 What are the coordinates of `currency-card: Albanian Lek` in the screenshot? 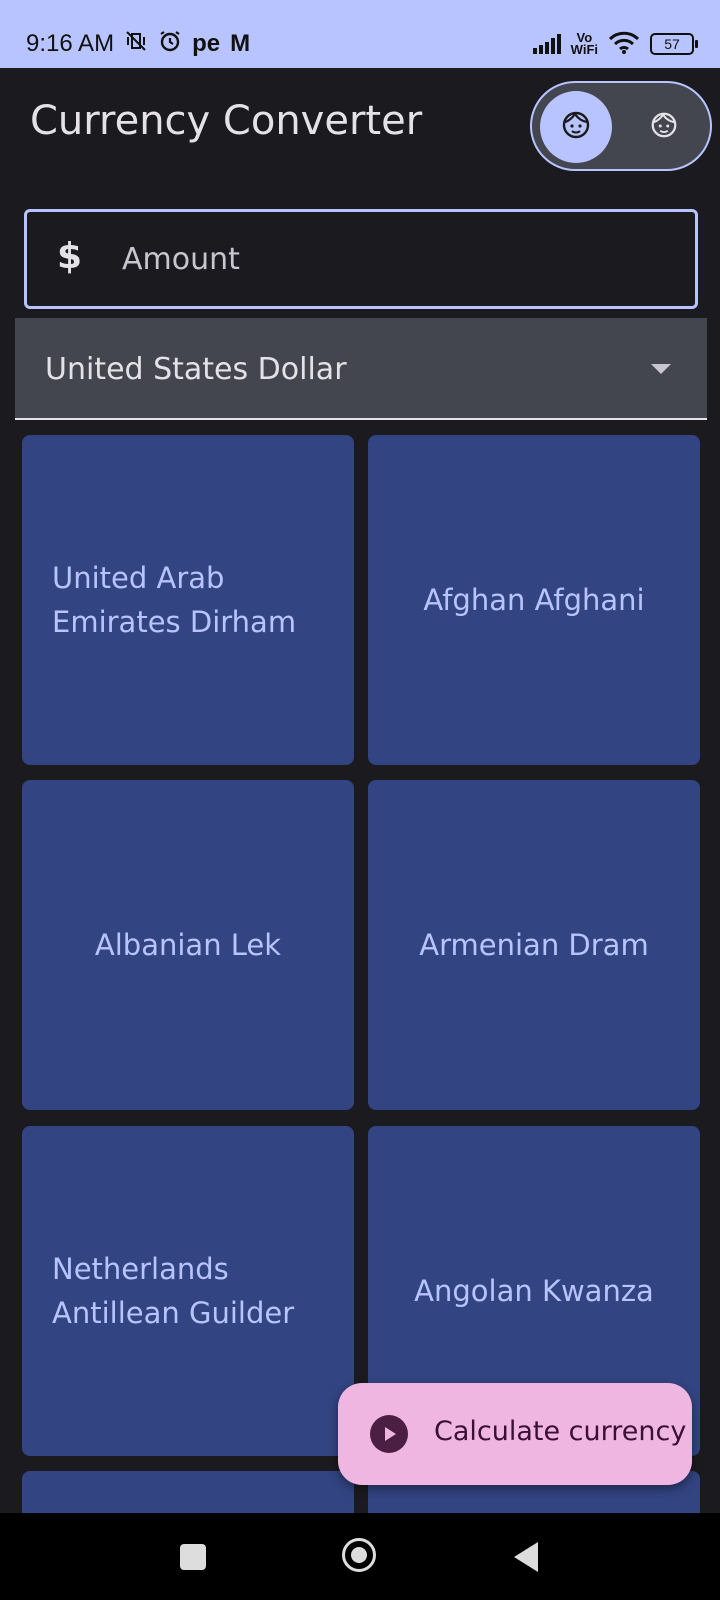 It's located at (188, 945).